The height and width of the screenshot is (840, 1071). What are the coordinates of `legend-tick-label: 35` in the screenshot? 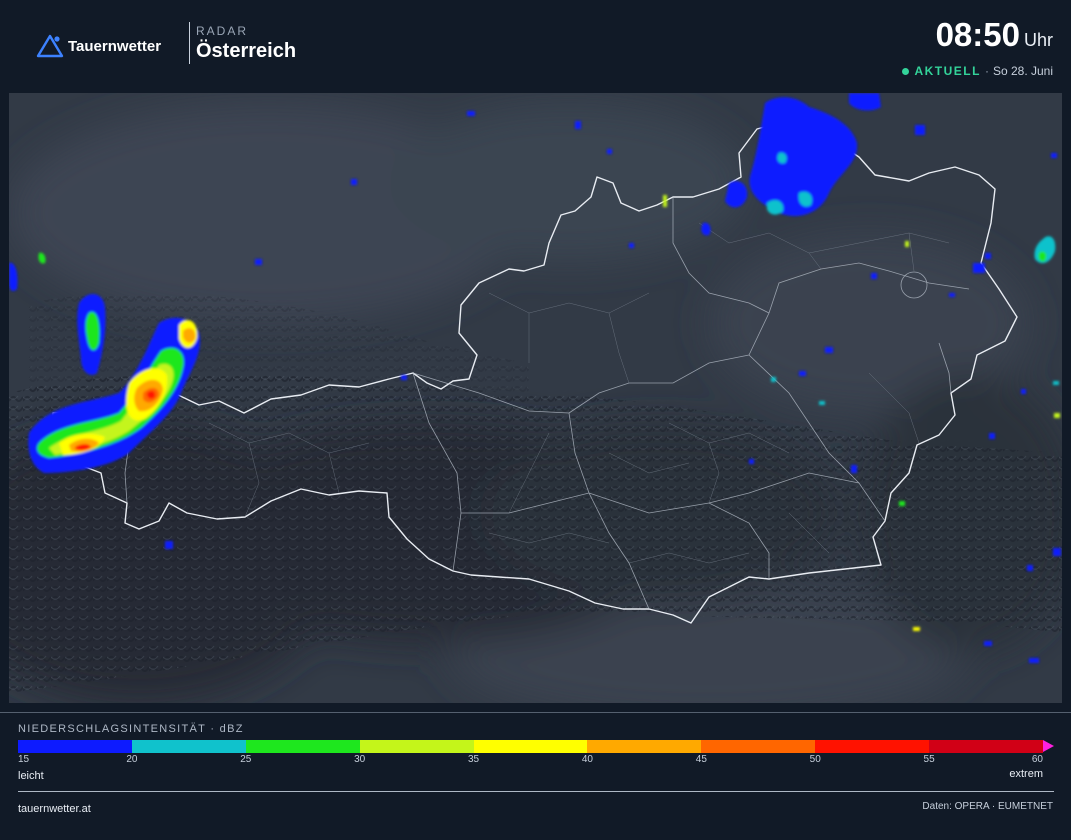 It's located at (473, 759).